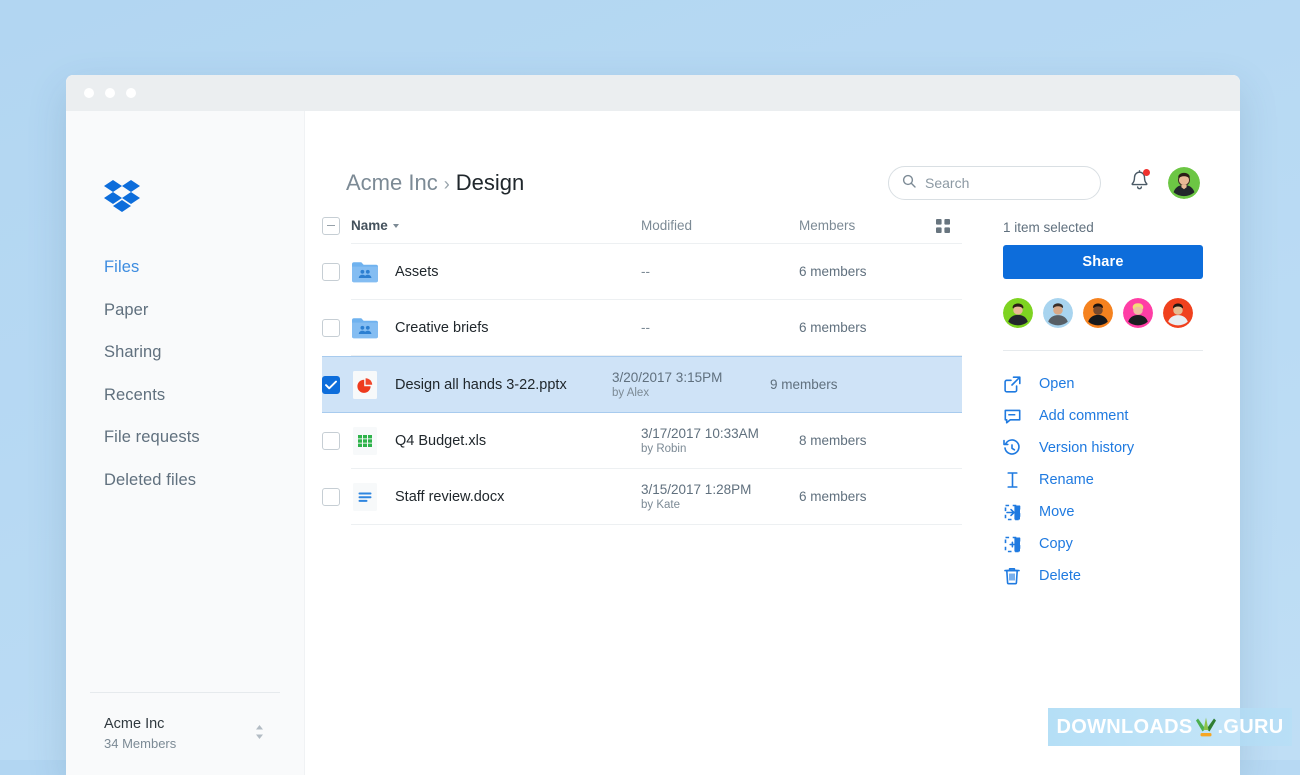 The image size is (1300, 775). Describe the element at coordinates (140, 743) in the screenshot. I see `team-member-count: 34 Members` at that location.